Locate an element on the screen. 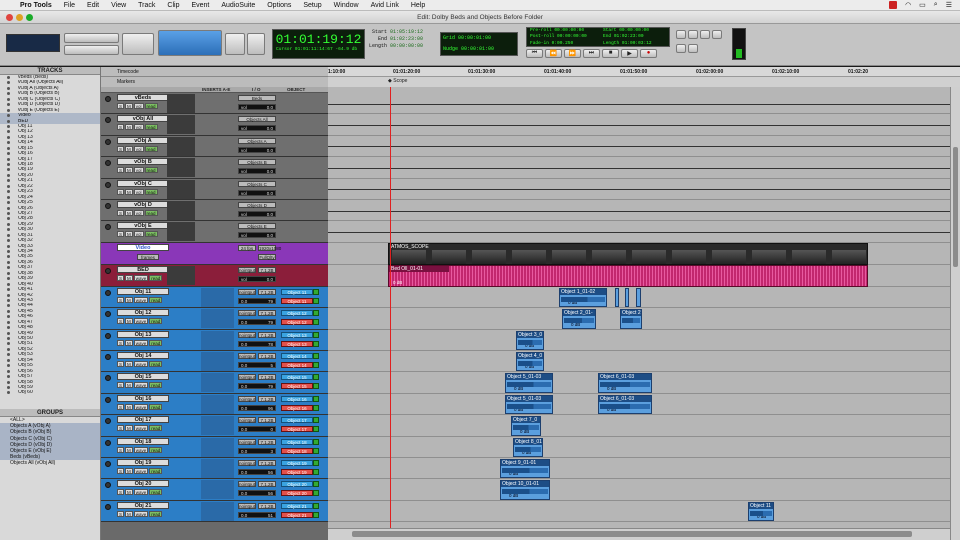  audio-clip: Object 6_01-03 0 dB is located at coordinates (625, 404).